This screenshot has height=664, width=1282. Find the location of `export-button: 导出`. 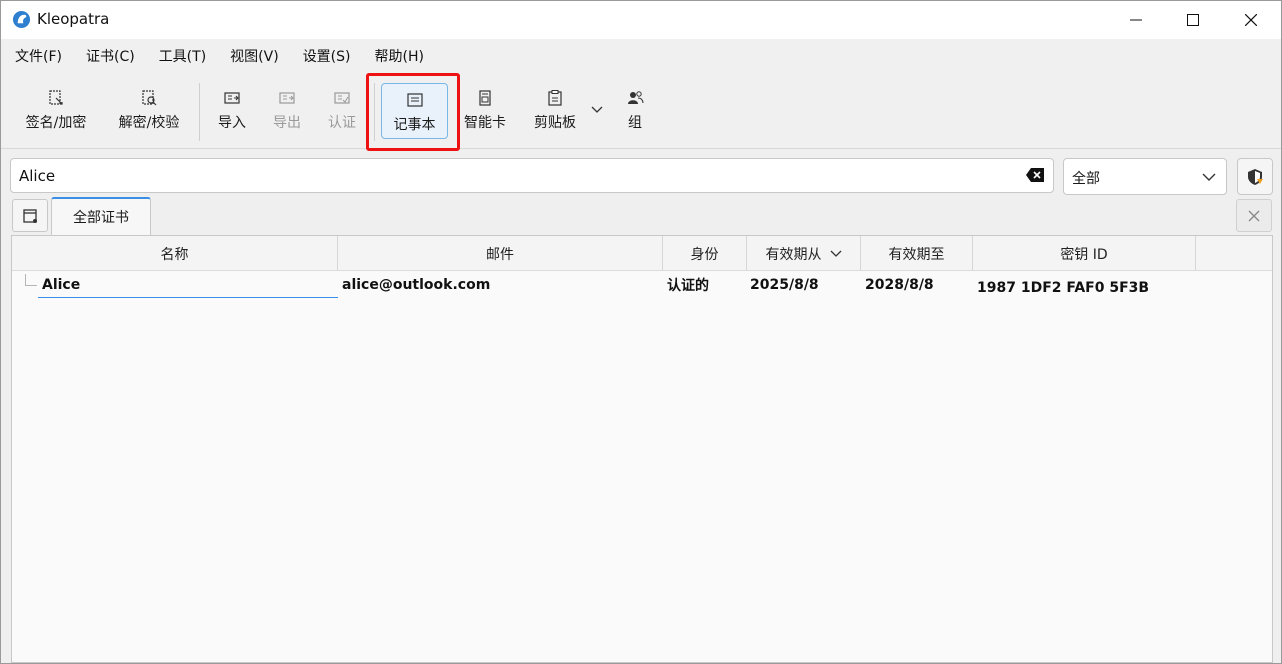

export-button: 导出 is located at coordinates (287, 111).